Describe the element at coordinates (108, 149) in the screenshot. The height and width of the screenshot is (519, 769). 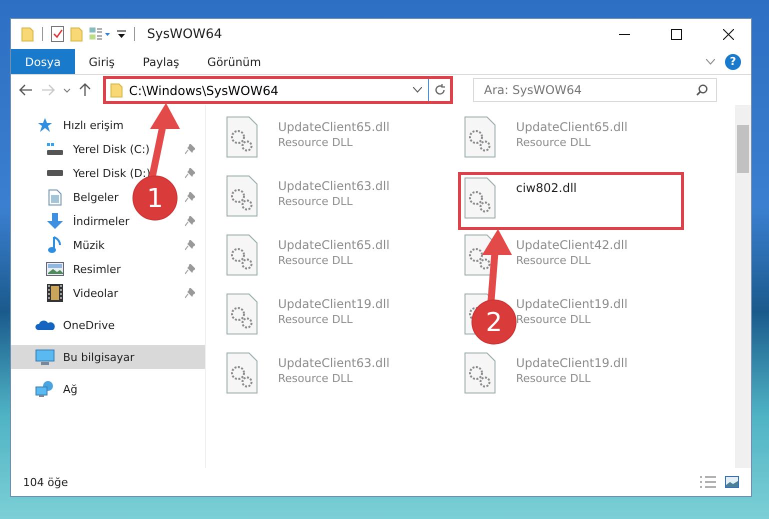
I see `sidebar-item: Yerel Disk (C:)` at that location.